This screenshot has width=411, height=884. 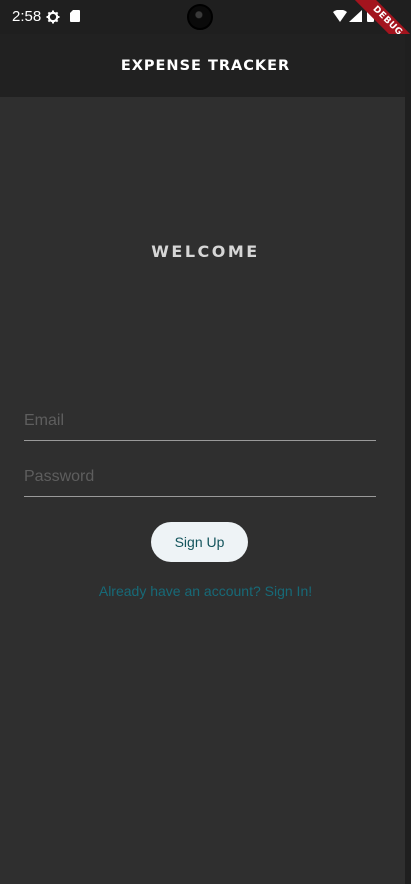 I want to click on password-input, so click(x=200, y=474).